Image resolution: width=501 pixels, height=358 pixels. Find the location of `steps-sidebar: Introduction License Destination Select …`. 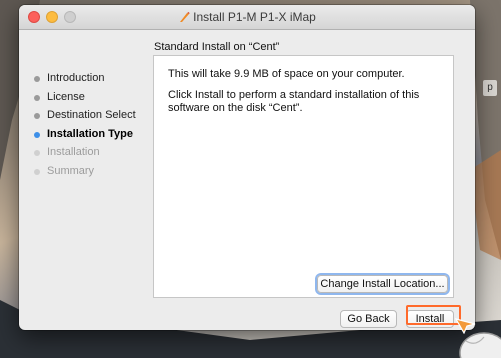

steps-sidebar: Introduction License Destination Select … is located at coordinates (91, 124).